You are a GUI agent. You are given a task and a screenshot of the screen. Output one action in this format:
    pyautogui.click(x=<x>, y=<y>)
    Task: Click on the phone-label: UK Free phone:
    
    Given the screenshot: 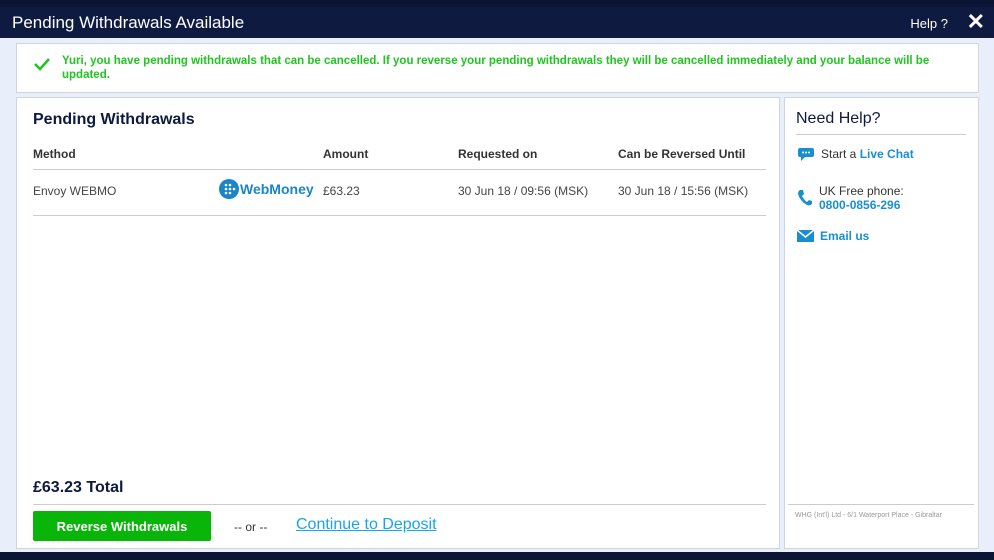 What is the action you would take?
    pyautogui.click(x=861, y=191)
    